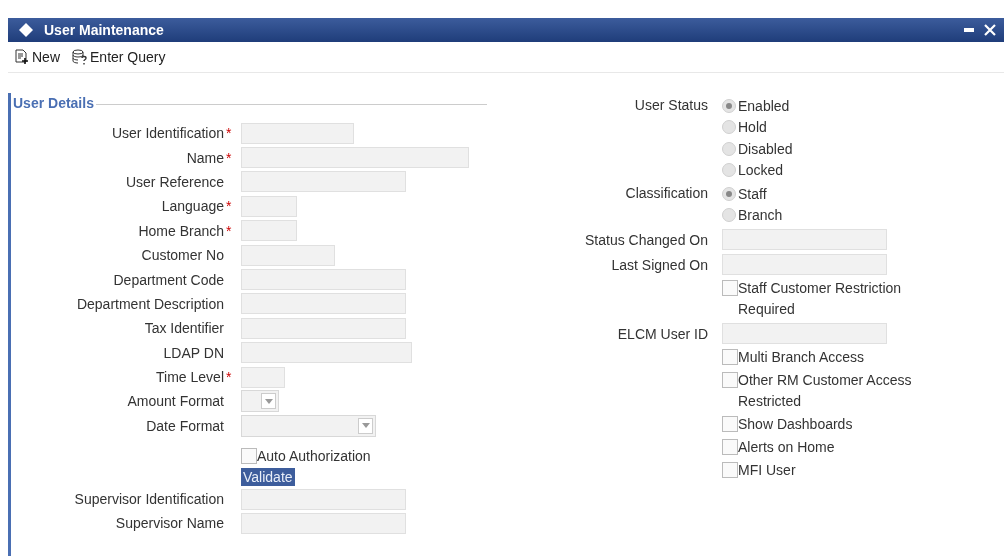 This screenshot has height=556, width=1004. Describe the element at coordinates (174, 181) in the screenshot. I see `field-label: User Reference` at that location.